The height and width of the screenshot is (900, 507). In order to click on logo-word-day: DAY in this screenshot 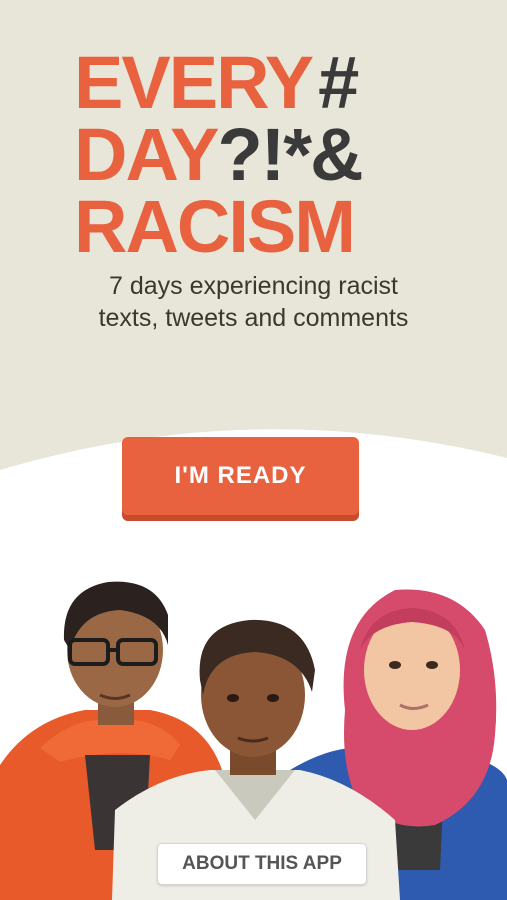, I will do `click(146, 154)`.